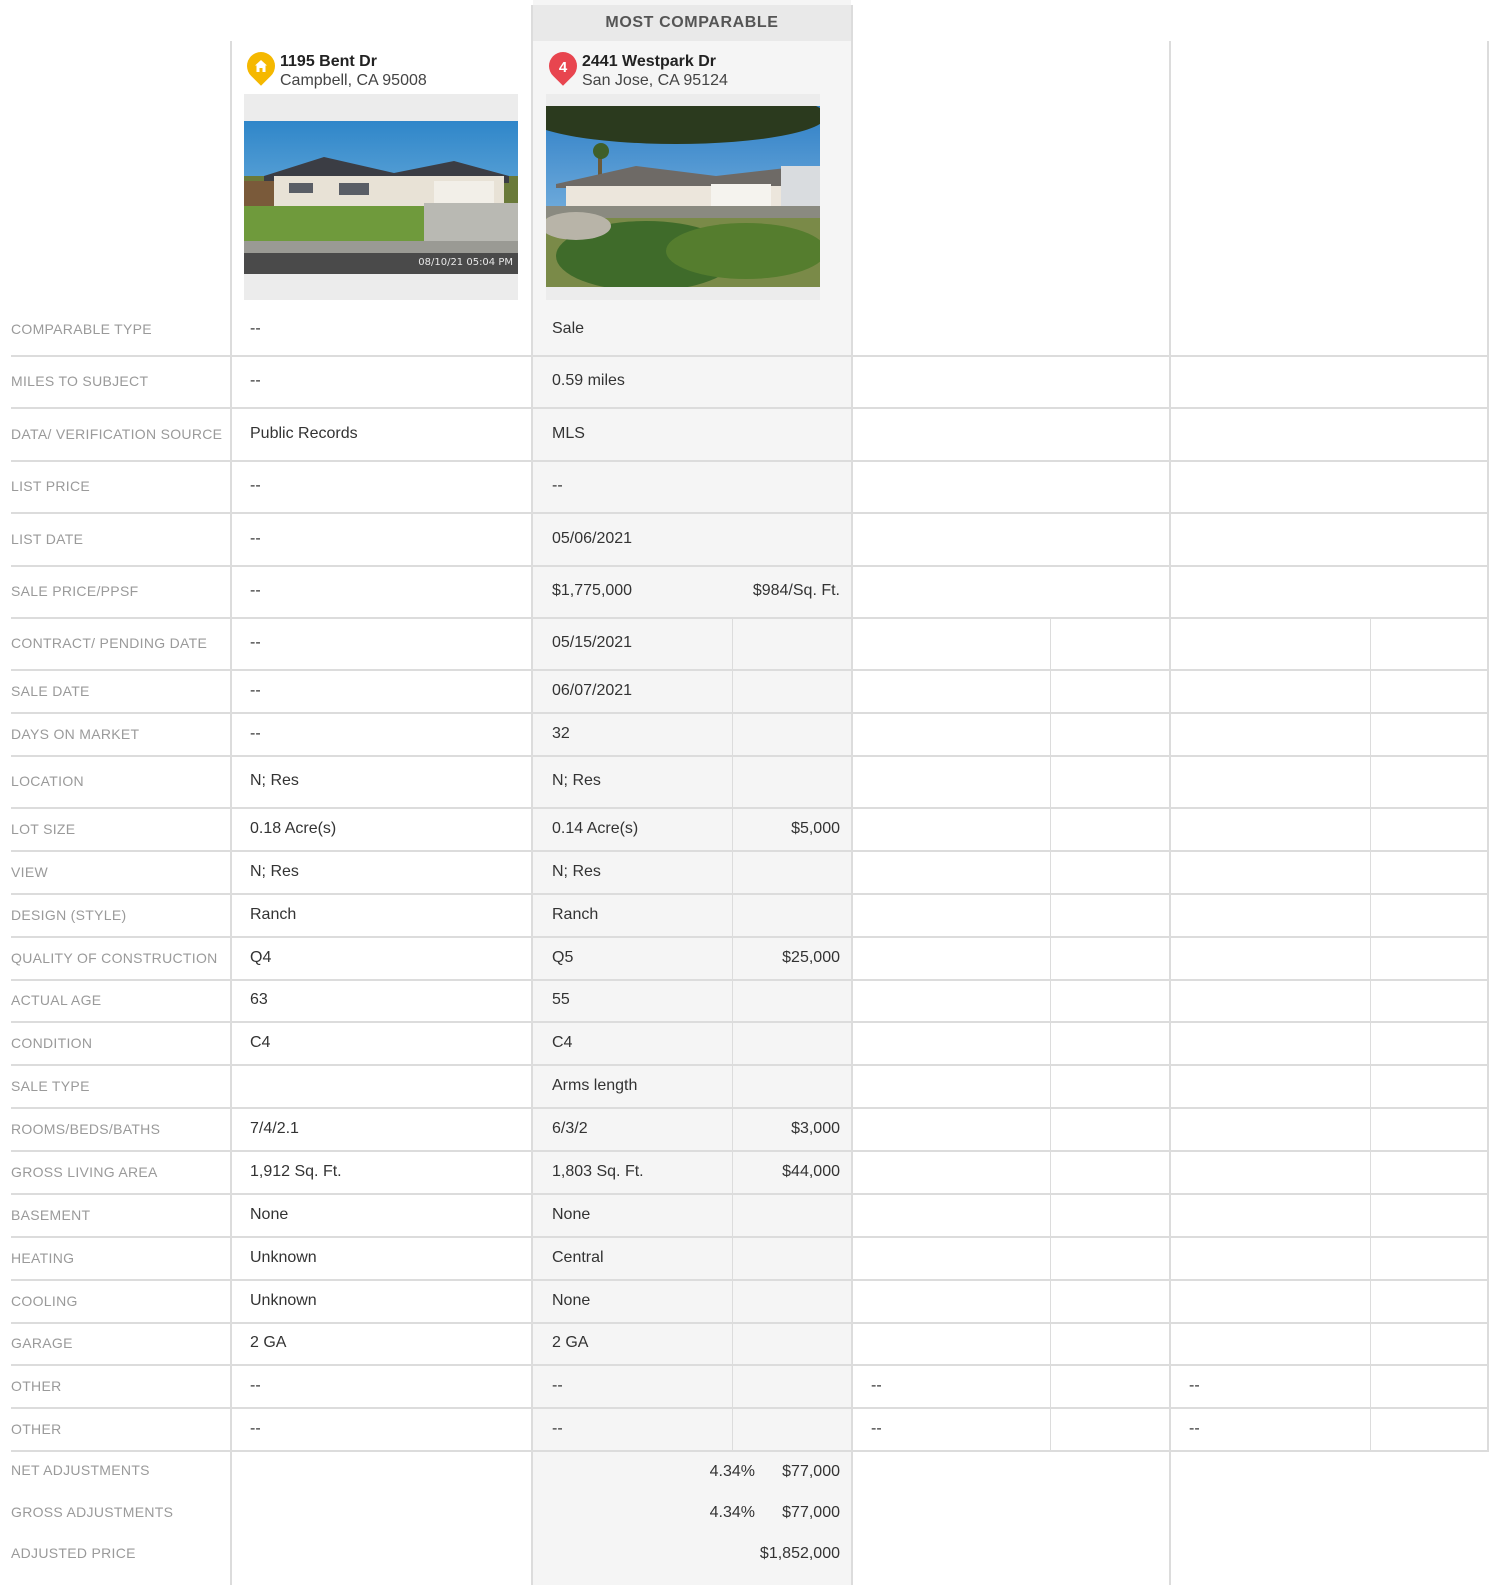  What do you see at coordinates (1050, 1034) in the screenshot?
I see `divider-col3-adj` at bounding box center [1050, 1034].